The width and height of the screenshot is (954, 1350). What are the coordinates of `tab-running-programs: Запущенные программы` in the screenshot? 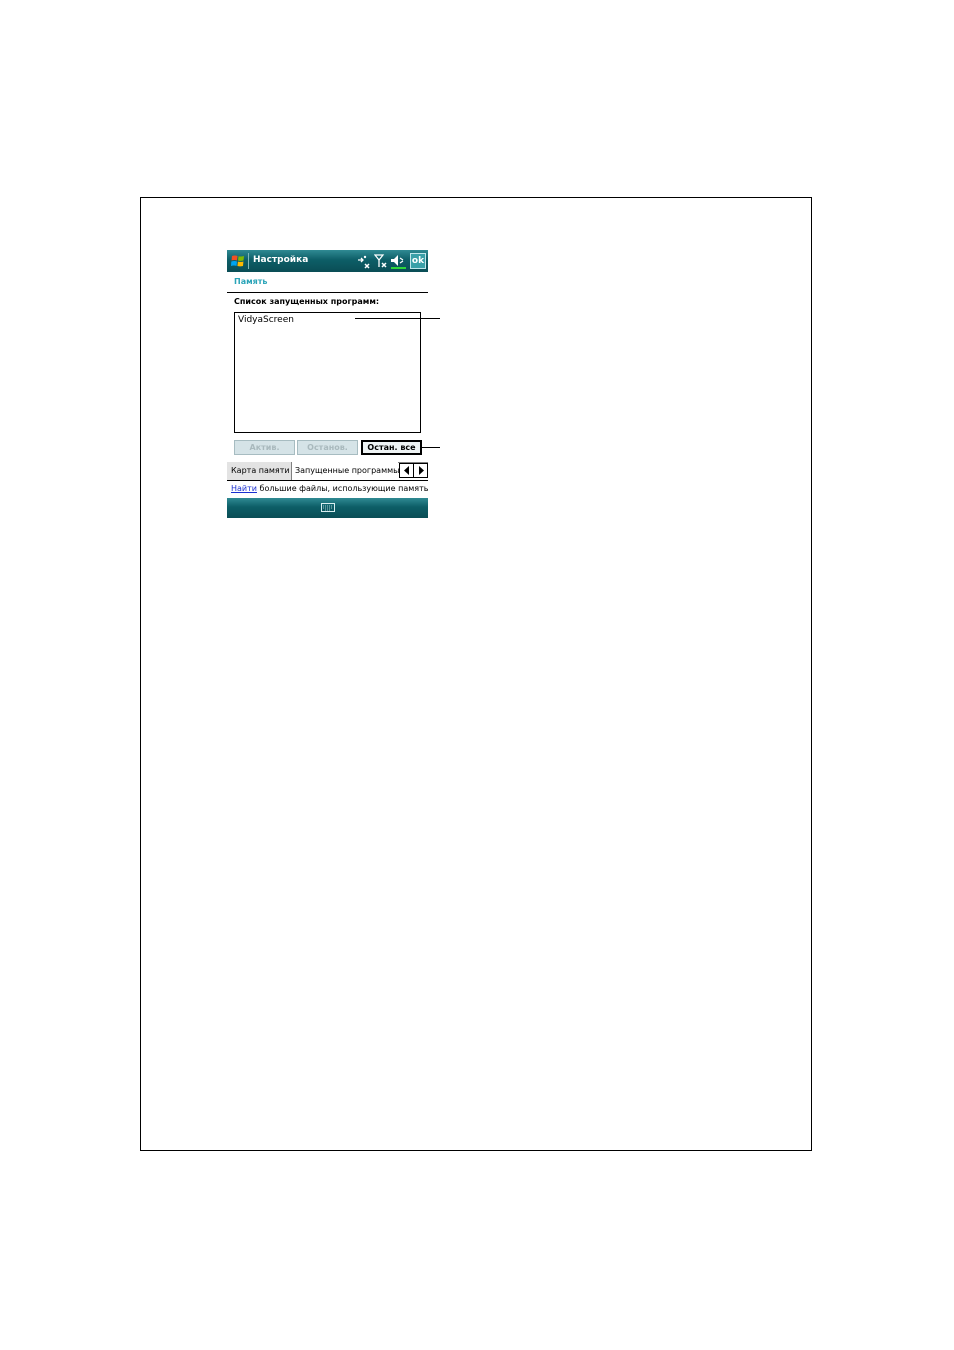 It's located at (345, 471).